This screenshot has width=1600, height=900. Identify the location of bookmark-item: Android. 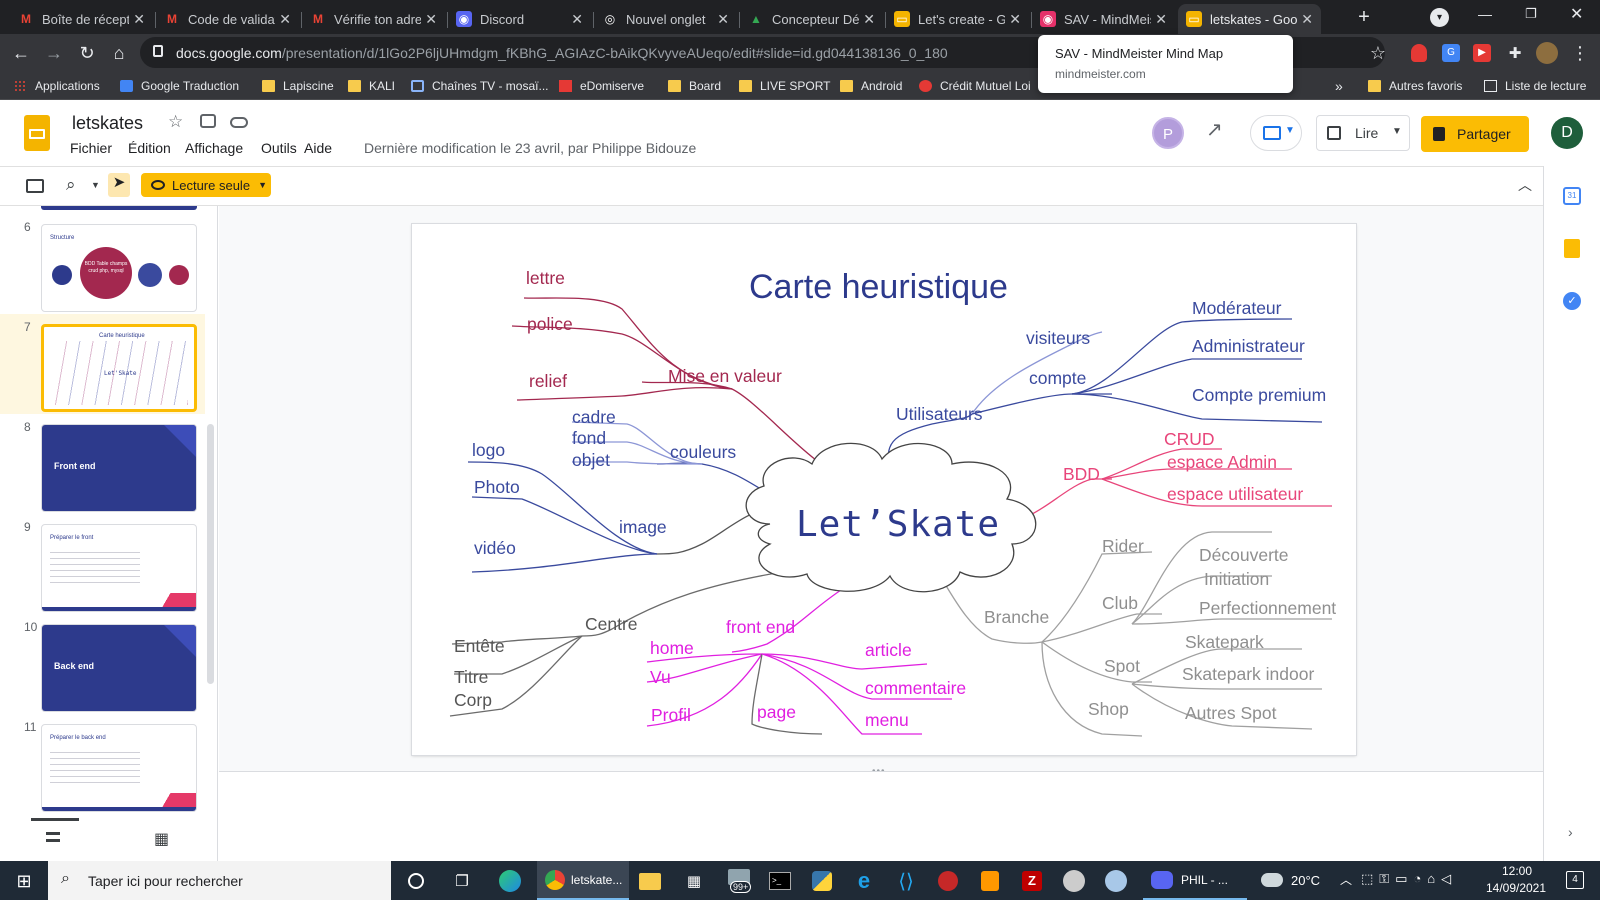
(871, 86).